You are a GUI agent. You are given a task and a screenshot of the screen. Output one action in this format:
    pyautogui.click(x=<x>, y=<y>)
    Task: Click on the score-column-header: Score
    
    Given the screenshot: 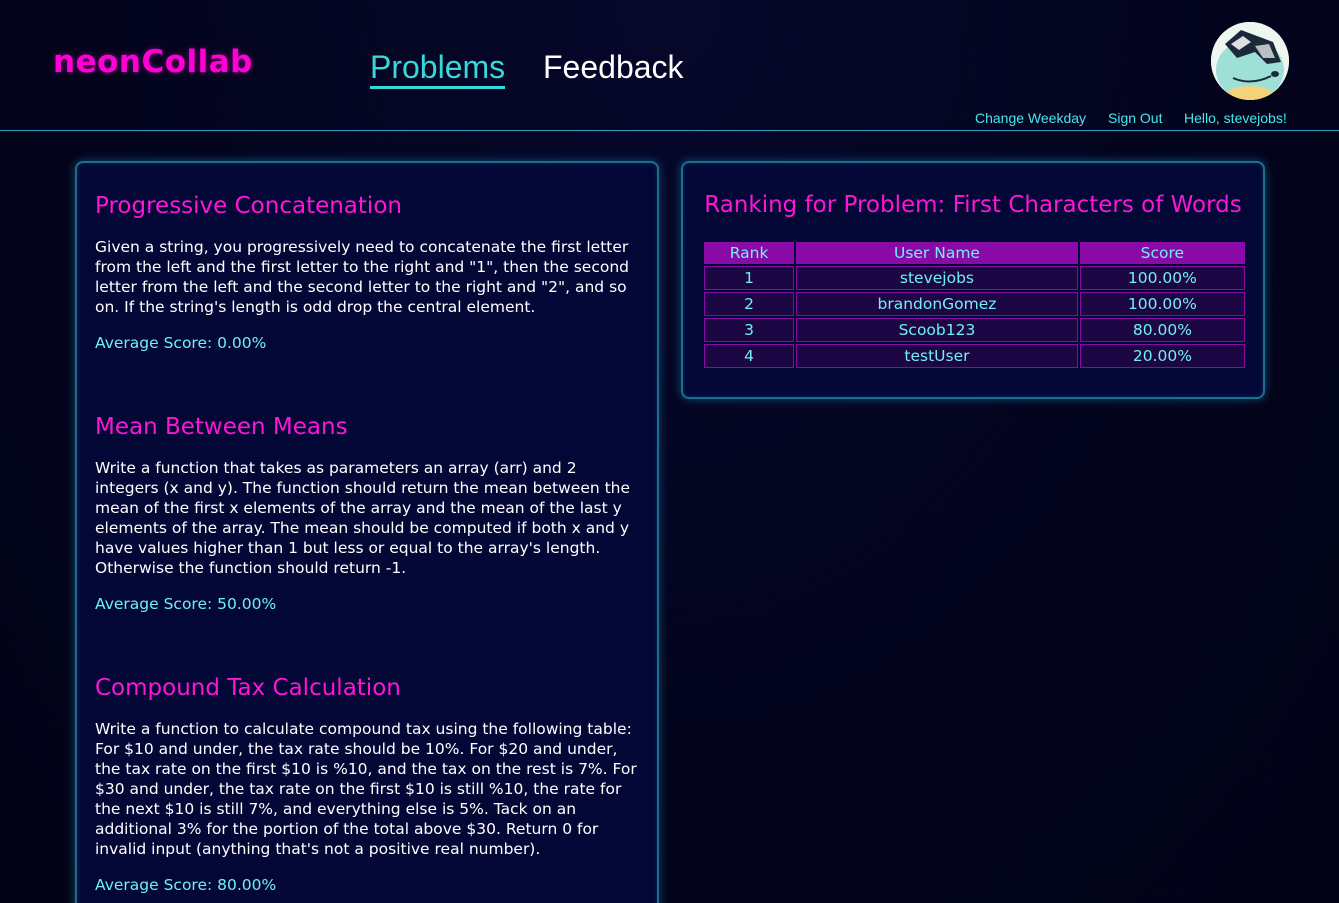 What is the action you would take?
    pyautogui.click(x=1162, y=253)
    